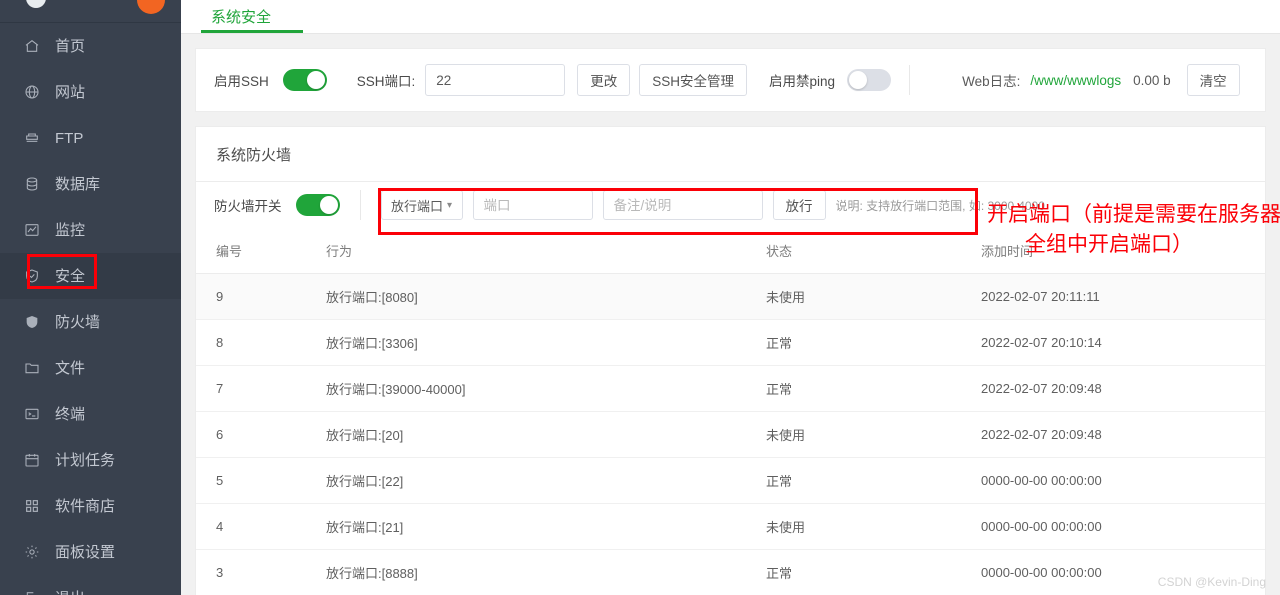 Image resolution: width=1280 pixels, height=595 pixels. Describe the element at coordinates (70, 593) in the screenshot. I see `sidebar-item-label: 退出` at that location.